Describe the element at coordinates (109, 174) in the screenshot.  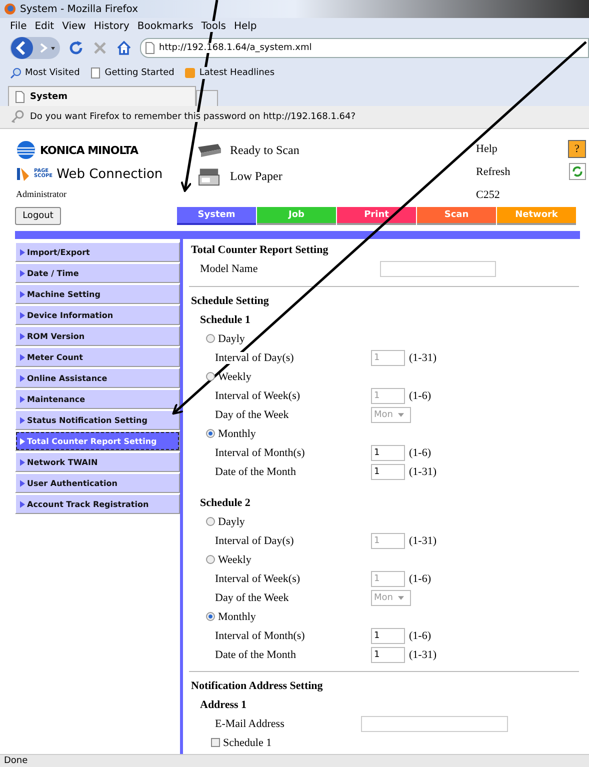
I see `product-name: Web Connection` at that location.